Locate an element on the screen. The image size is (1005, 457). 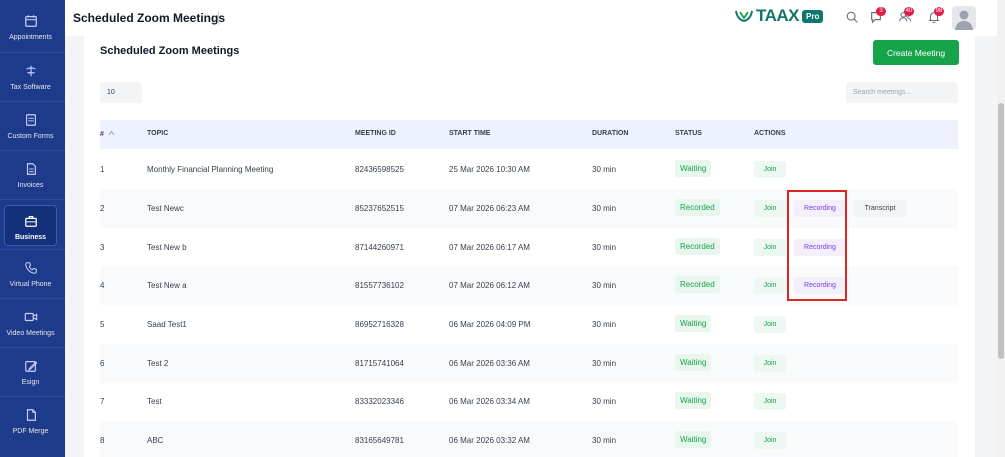
row-start-time: 07 Mar 2026 06:12 AM is located at coordinates (489, 285).